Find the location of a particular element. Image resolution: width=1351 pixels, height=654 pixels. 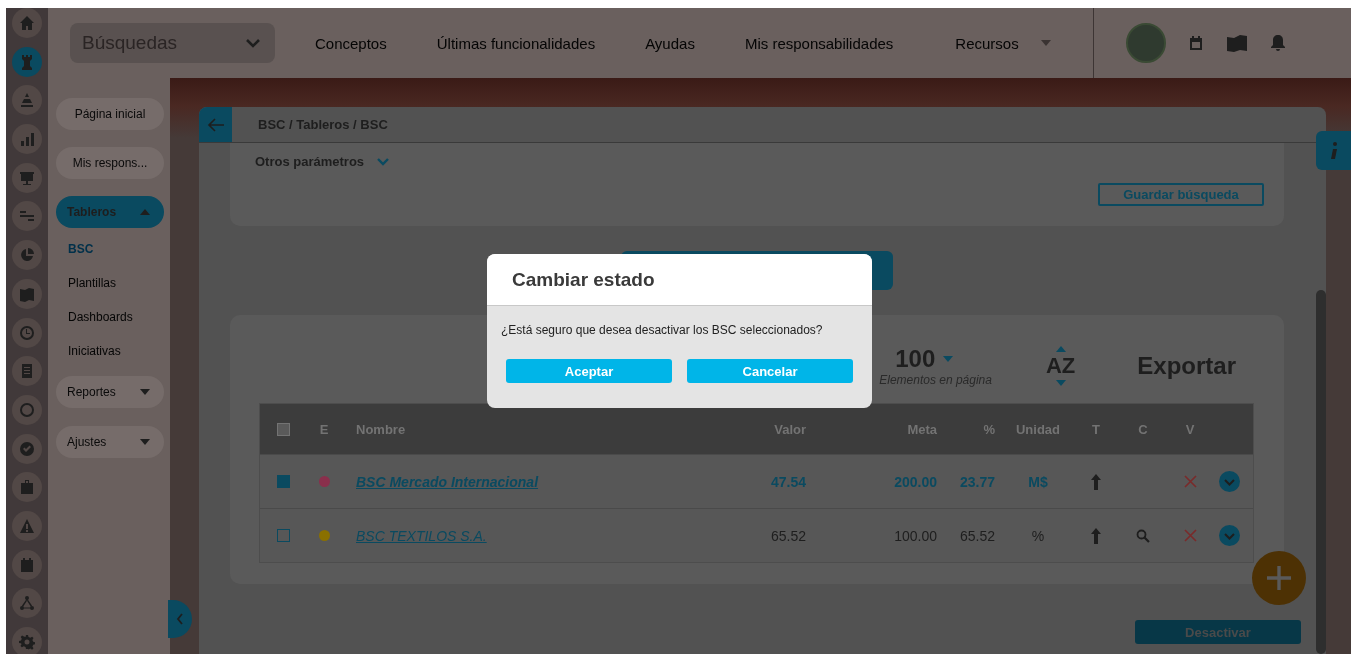

scrollbar is located at coordinates (1321, 472).